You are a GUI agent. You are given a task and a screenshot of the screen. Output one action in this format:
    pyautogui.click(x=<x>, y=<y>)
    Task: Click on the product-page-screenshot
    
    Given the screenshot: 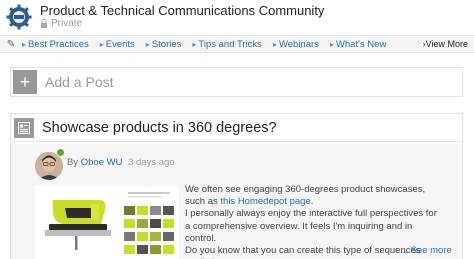 What is the action you would take?
    pyautogui.click(x=149, y=222)
    